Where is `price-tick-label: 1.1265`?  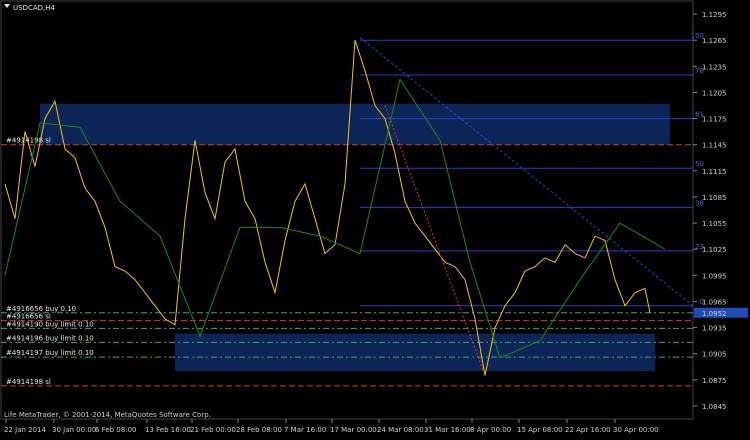 price-tick-label: 1.1265 is located at coordinates (714, 41).